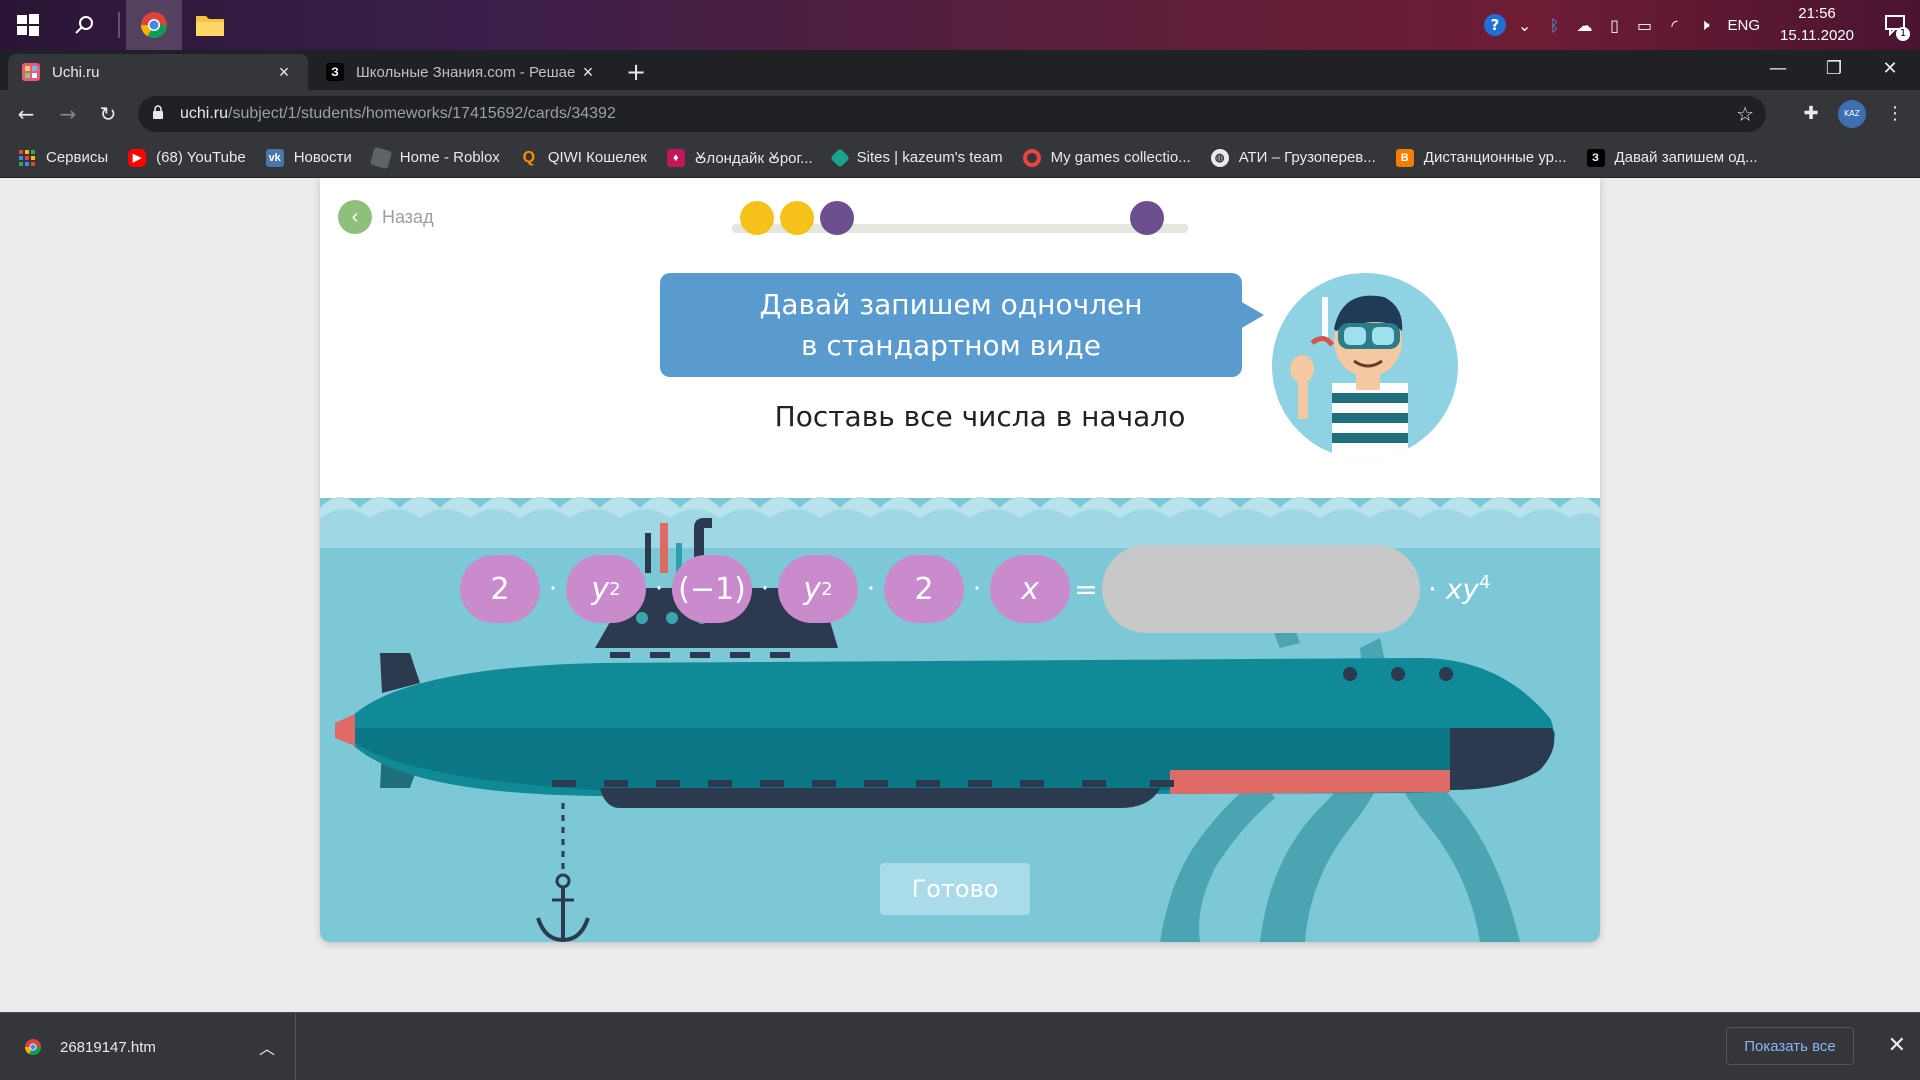 Image resolution: width=1920 pixels, height=1080 pixels. What do you see at coordinates (1261, 589) in the screenshot?
I see `answer-drop-zone` at bounding box center [1261, 589].